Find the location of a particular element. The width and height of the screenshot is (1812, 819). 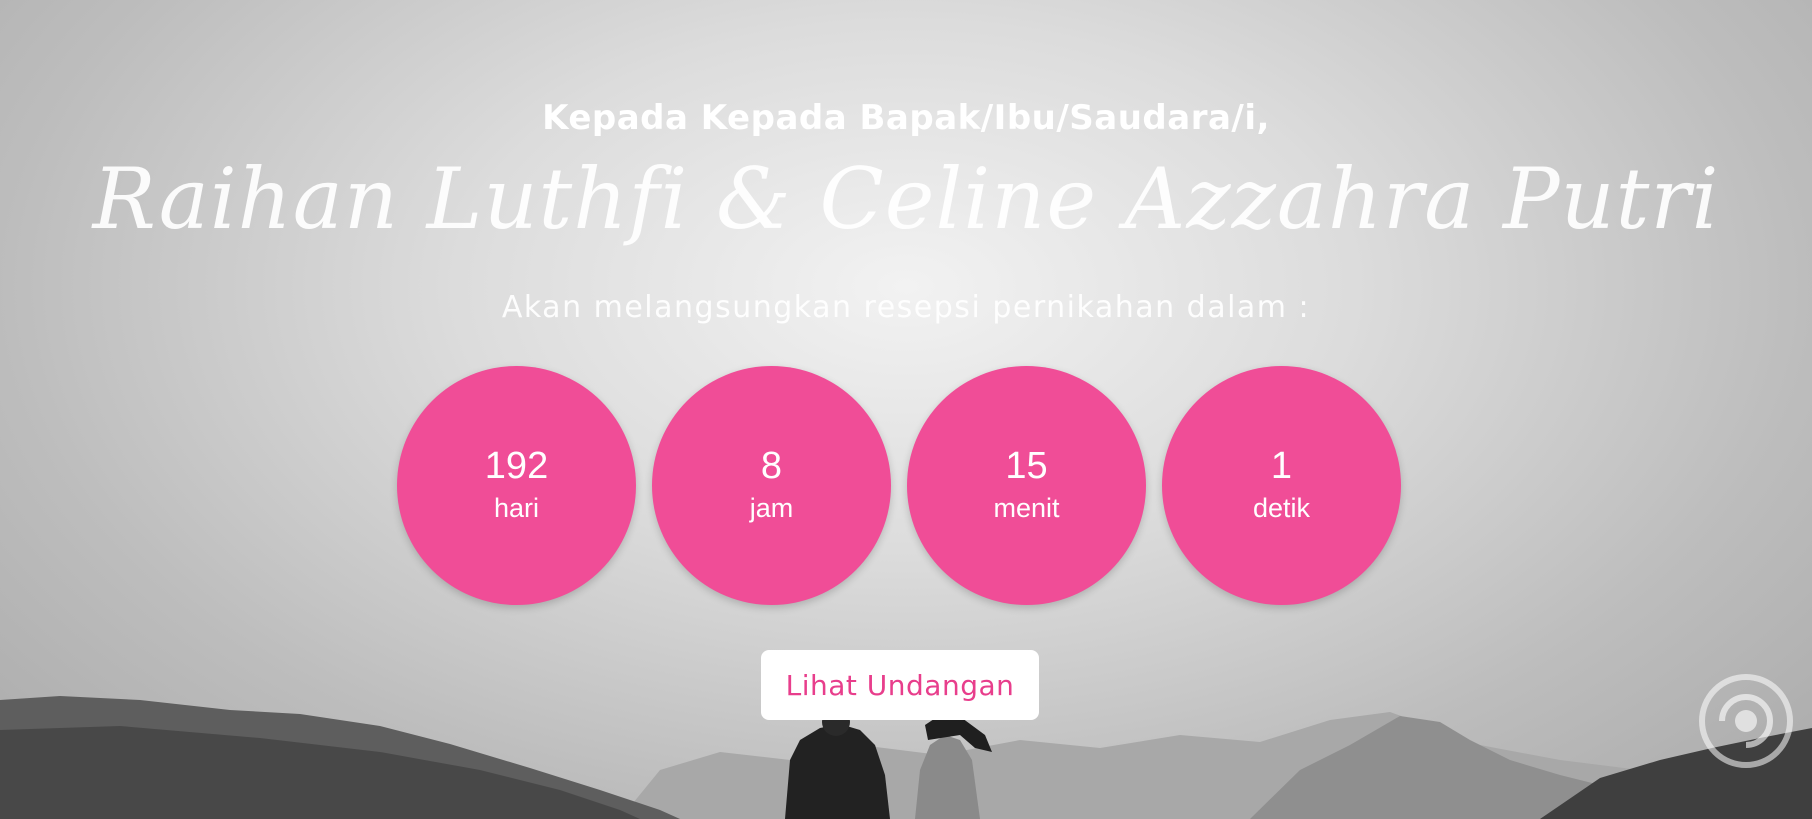

countdown-hours: 8 jam is located at coordinates (771, 485).